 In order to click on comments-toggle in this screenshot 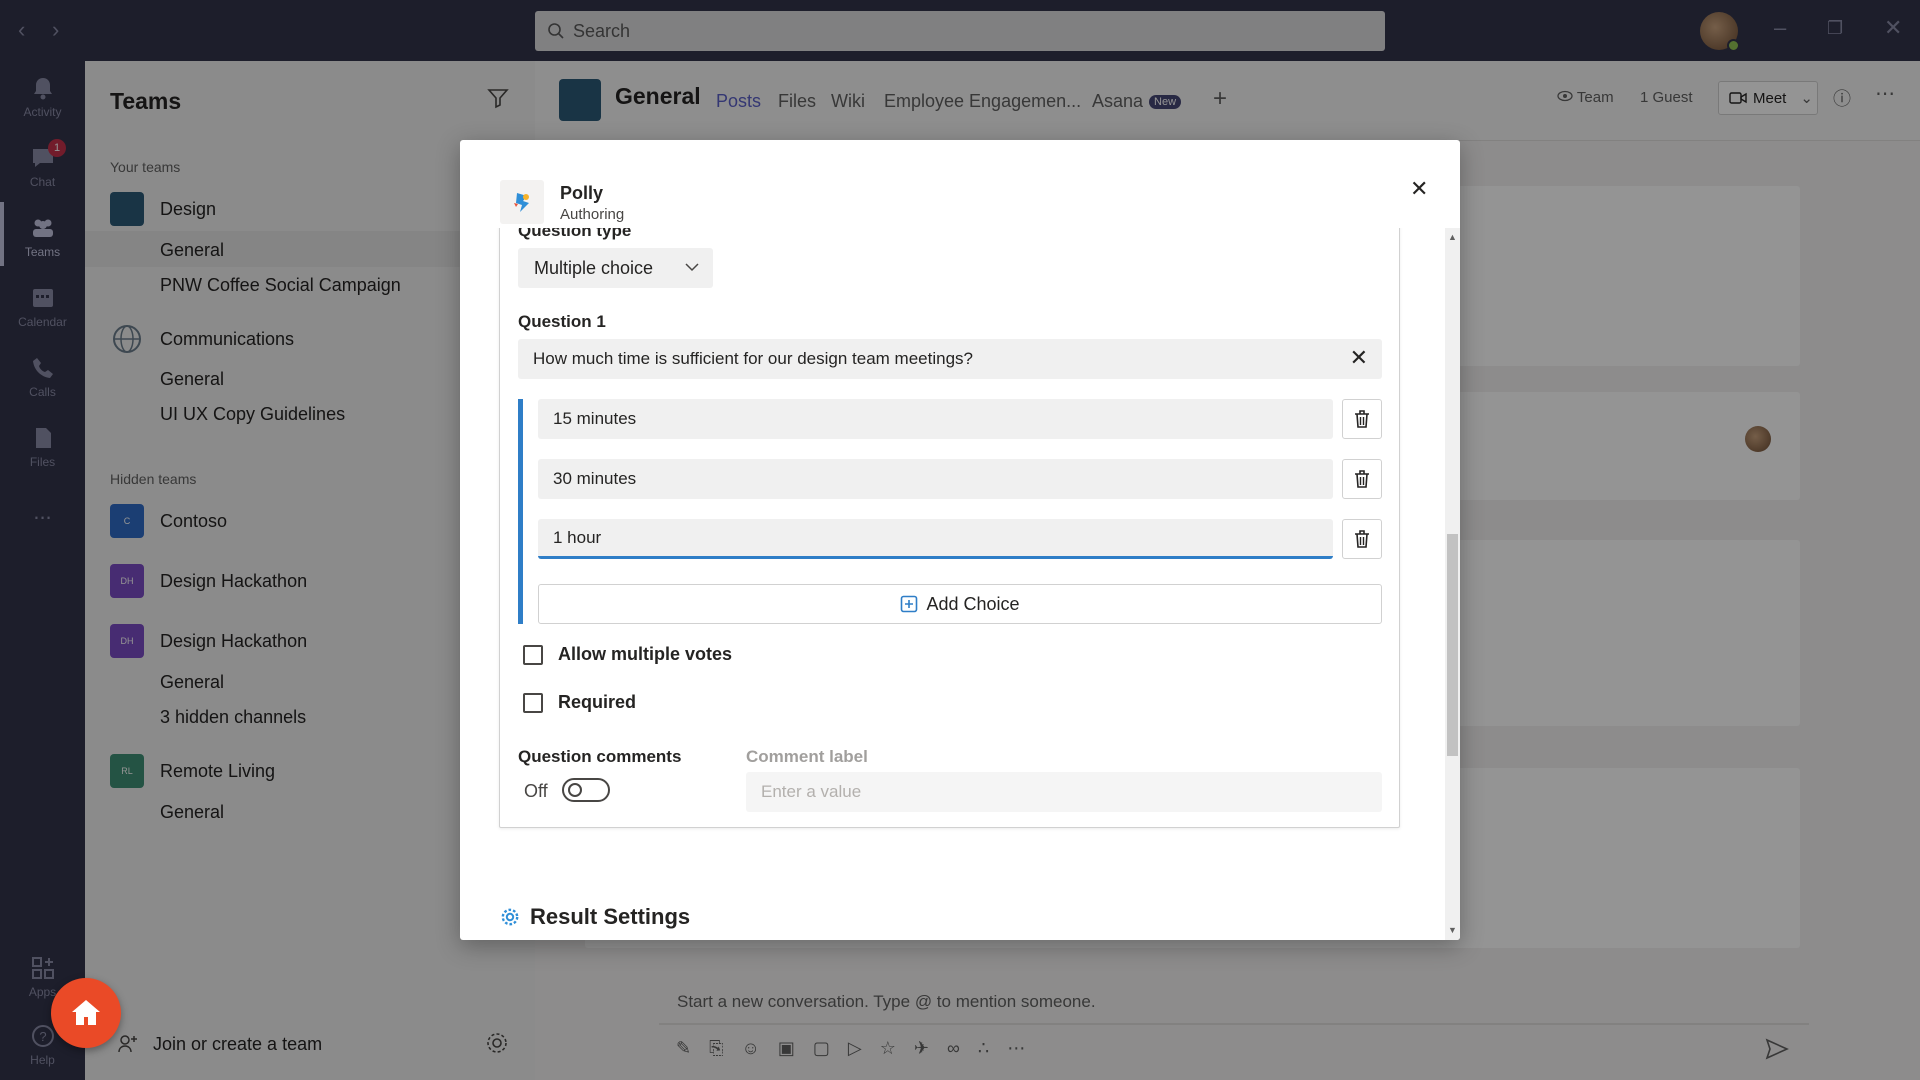, I will do `click(586, 790)`.